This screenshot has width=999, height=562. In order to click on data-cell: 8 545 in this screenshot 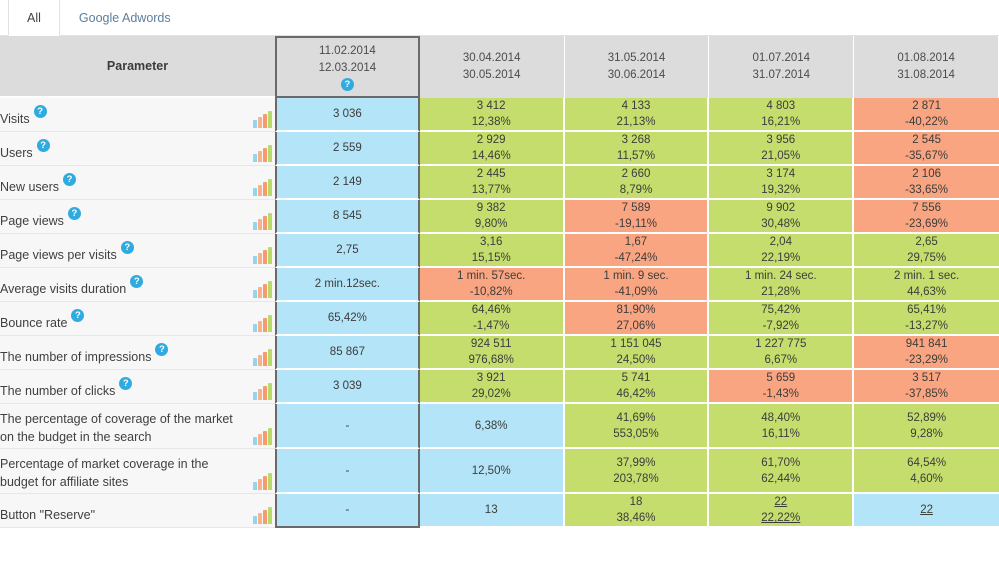, I will do `click(347, 217)`.